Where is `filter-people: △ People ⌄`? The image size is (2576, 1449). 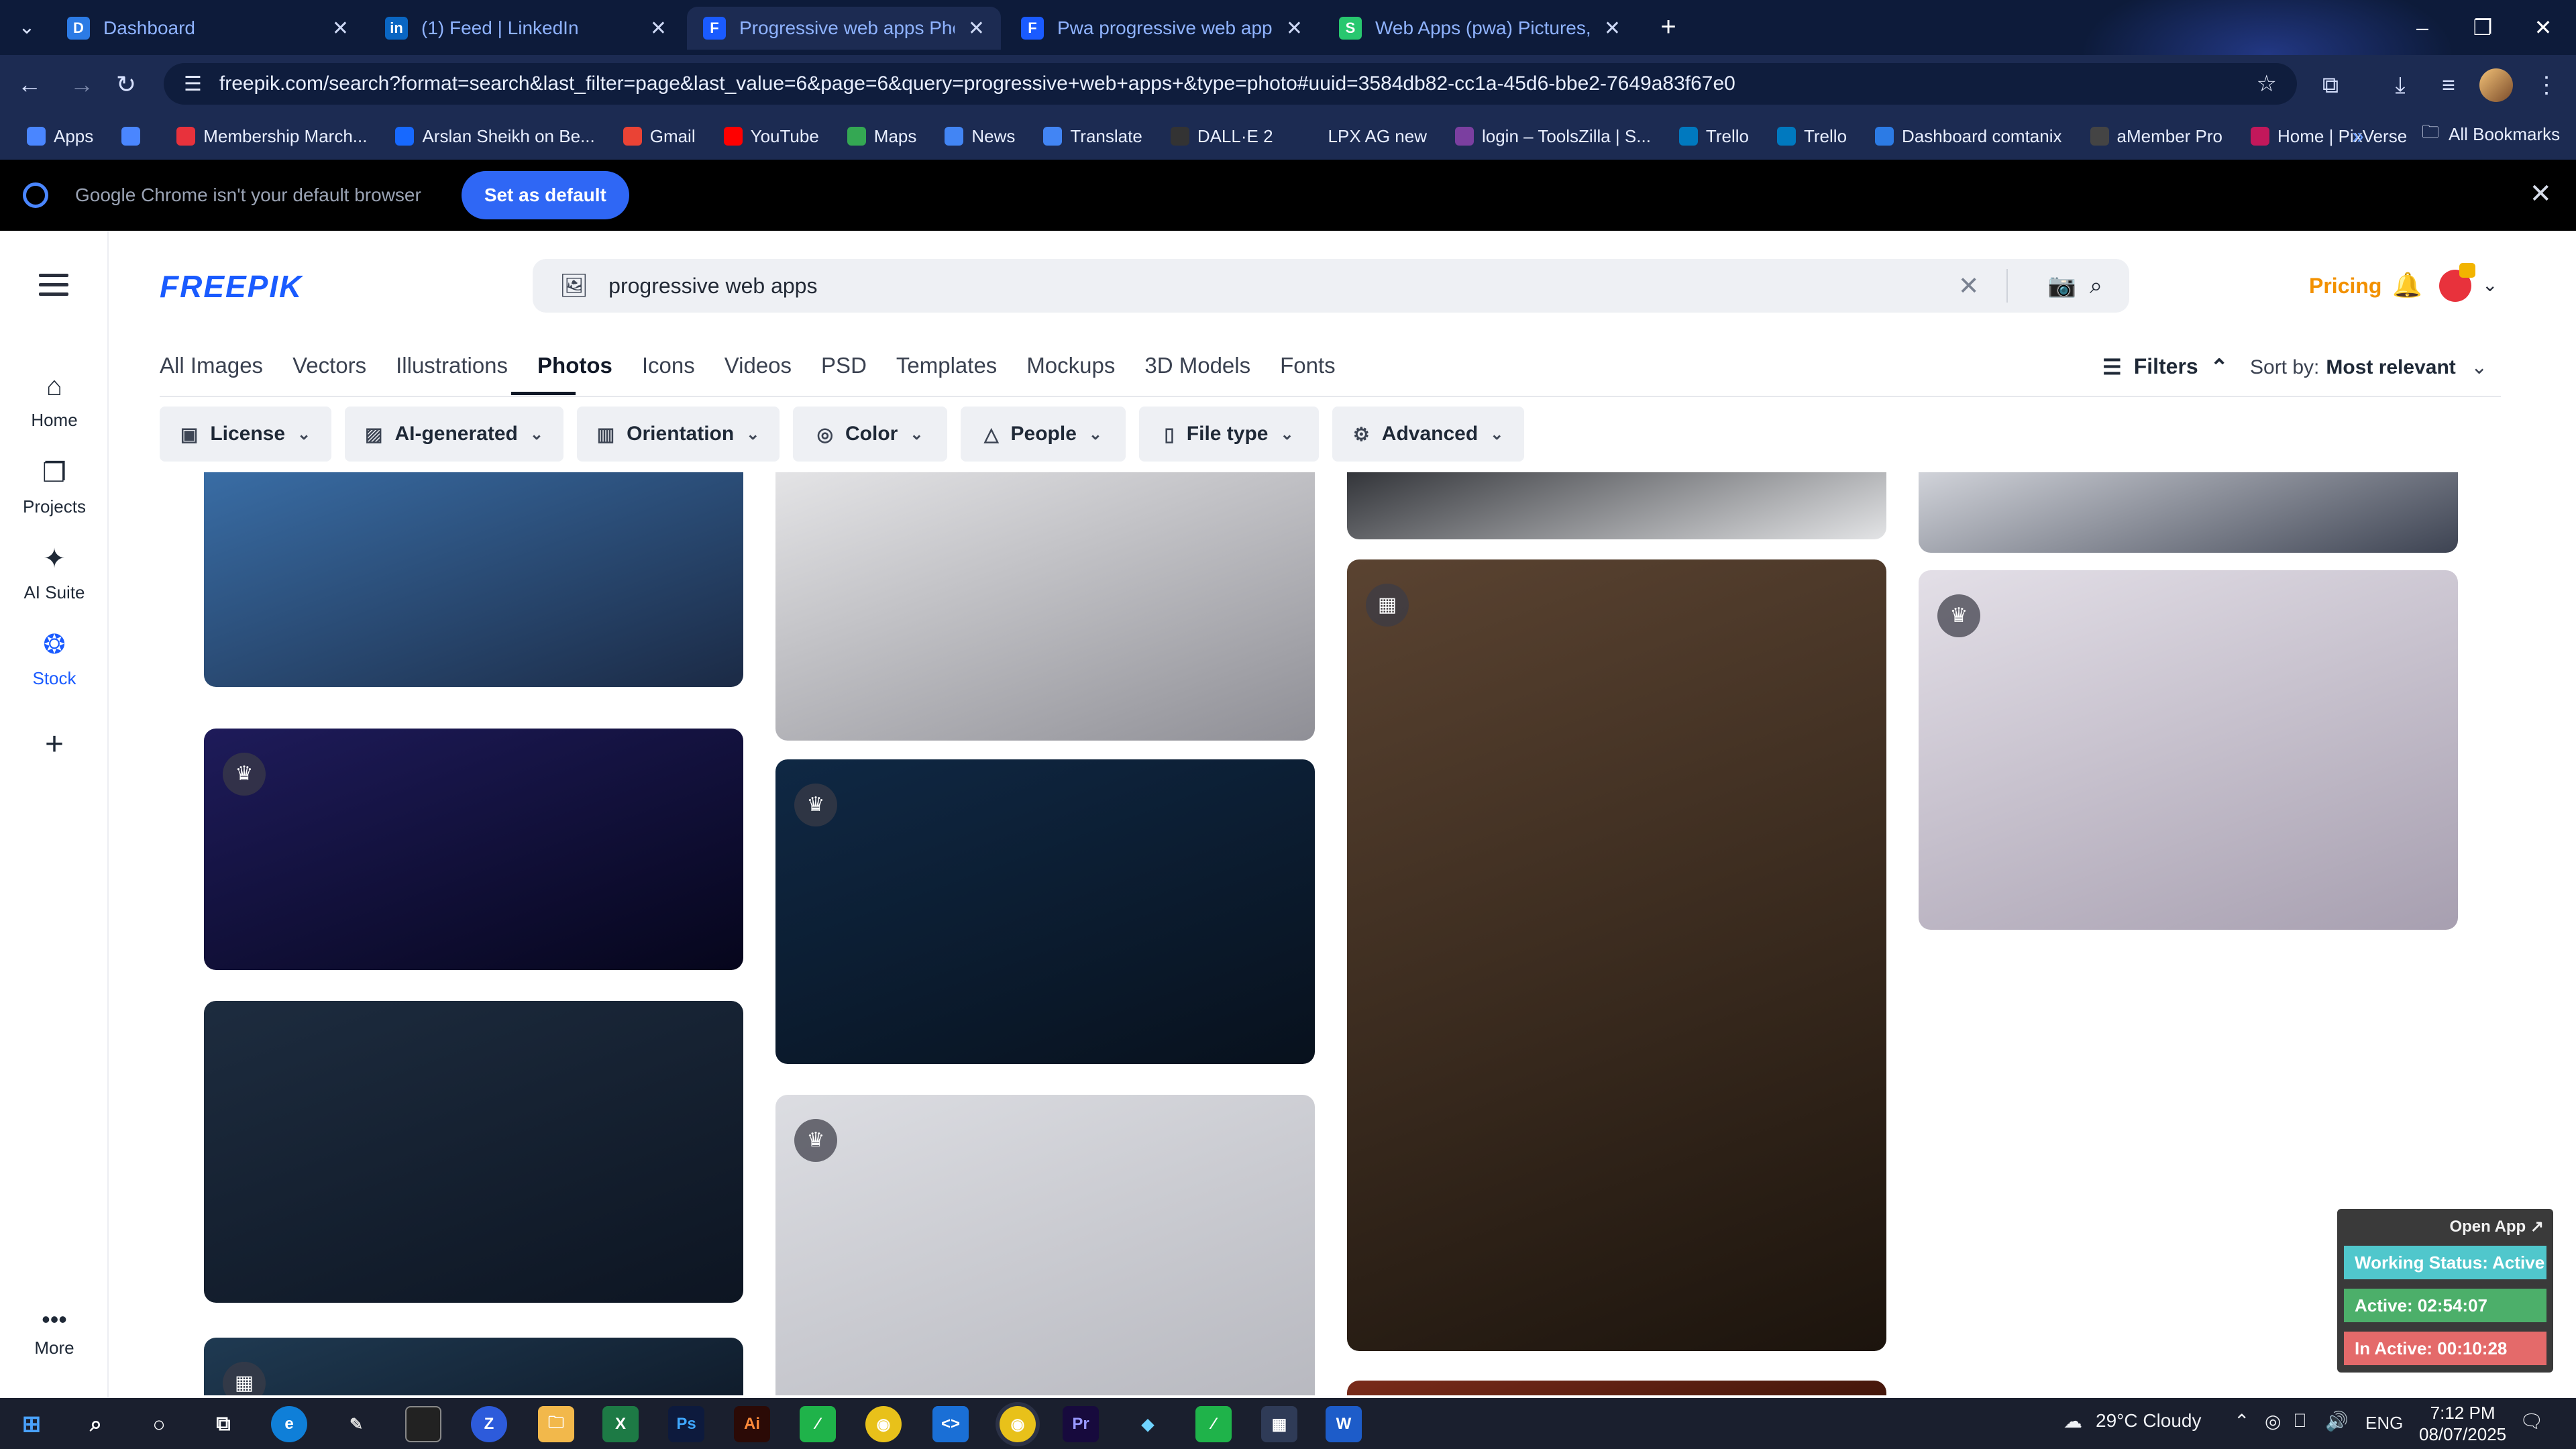 filter-people: △ People ⌄ is located at coordinates (1043, 434).